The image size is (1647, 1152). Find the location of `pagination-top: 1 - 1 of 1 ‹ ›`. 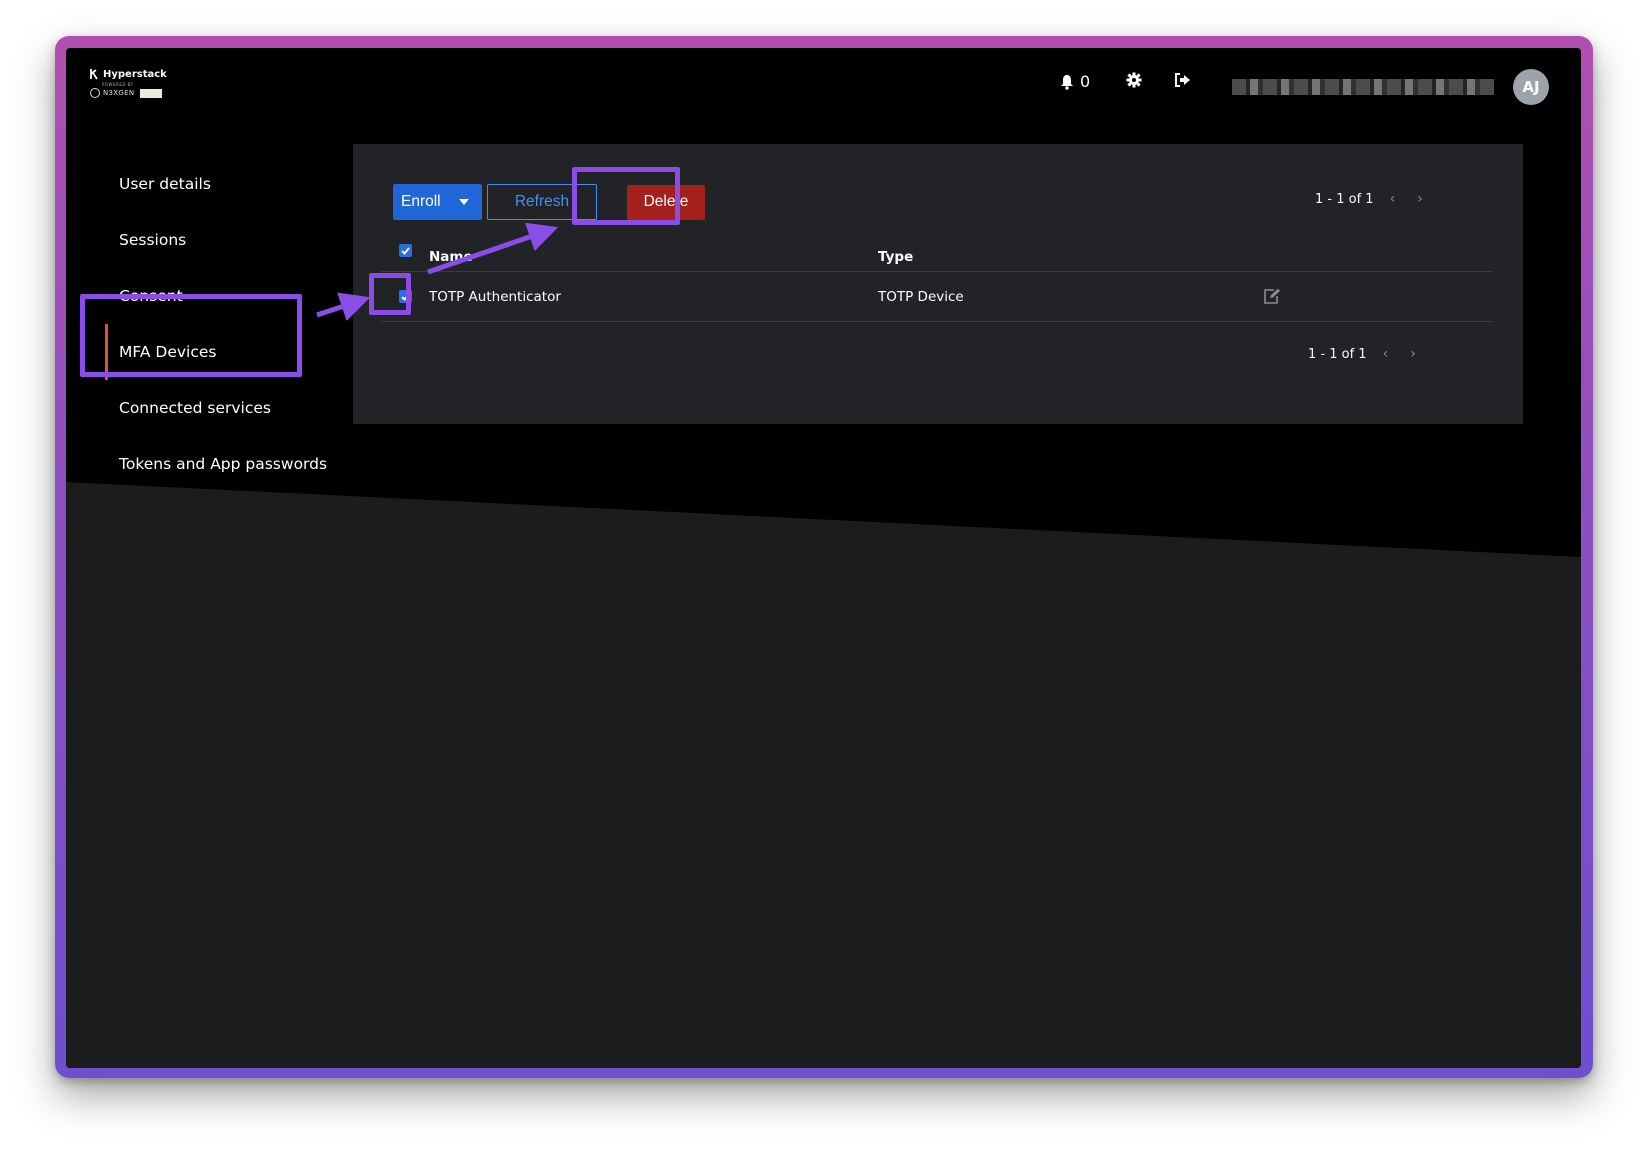

pagination-top: 1 - 1 of 1 ‹ › is located at coordinates (1369, 199).